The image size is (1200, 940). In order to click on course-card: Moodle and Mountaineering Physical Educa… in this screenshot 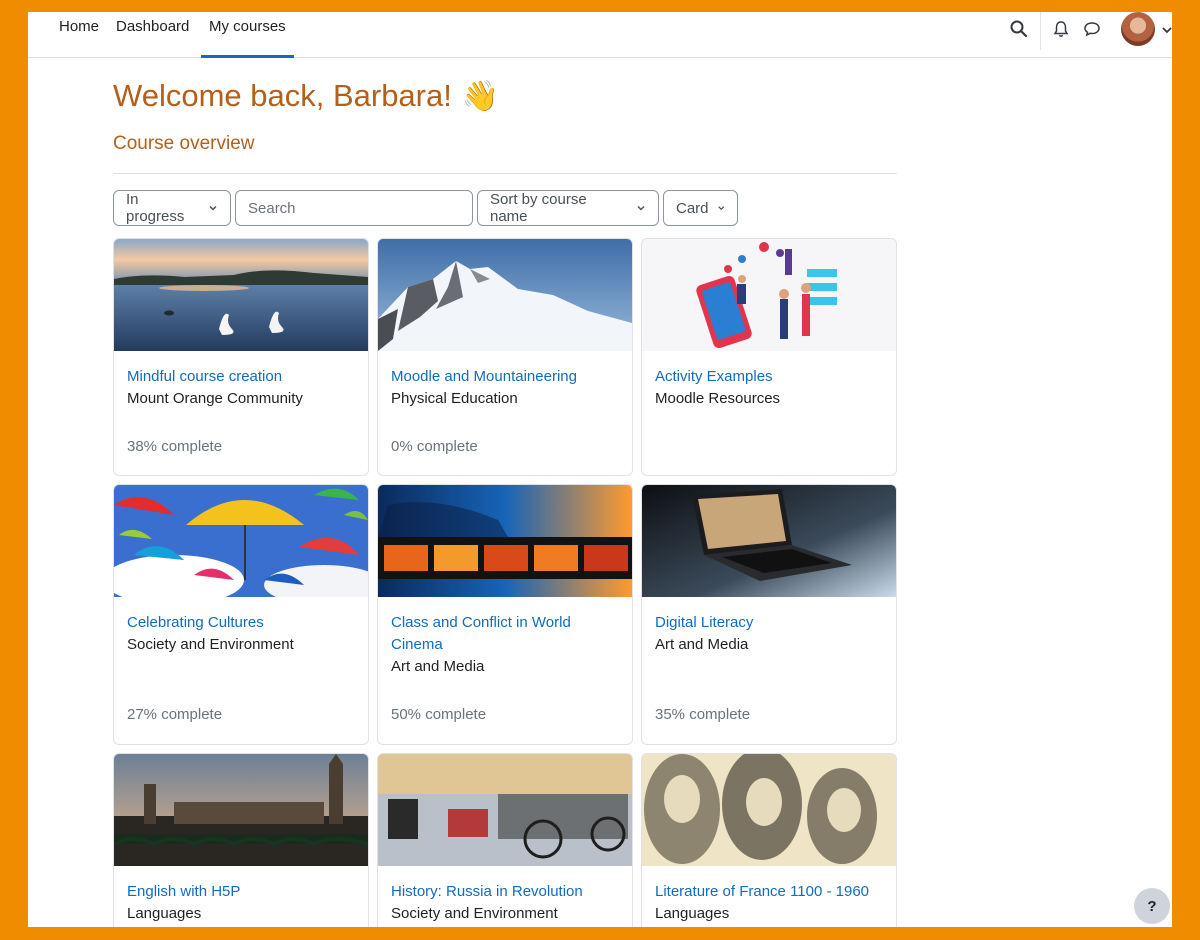, I will do `click(505, 357)`.